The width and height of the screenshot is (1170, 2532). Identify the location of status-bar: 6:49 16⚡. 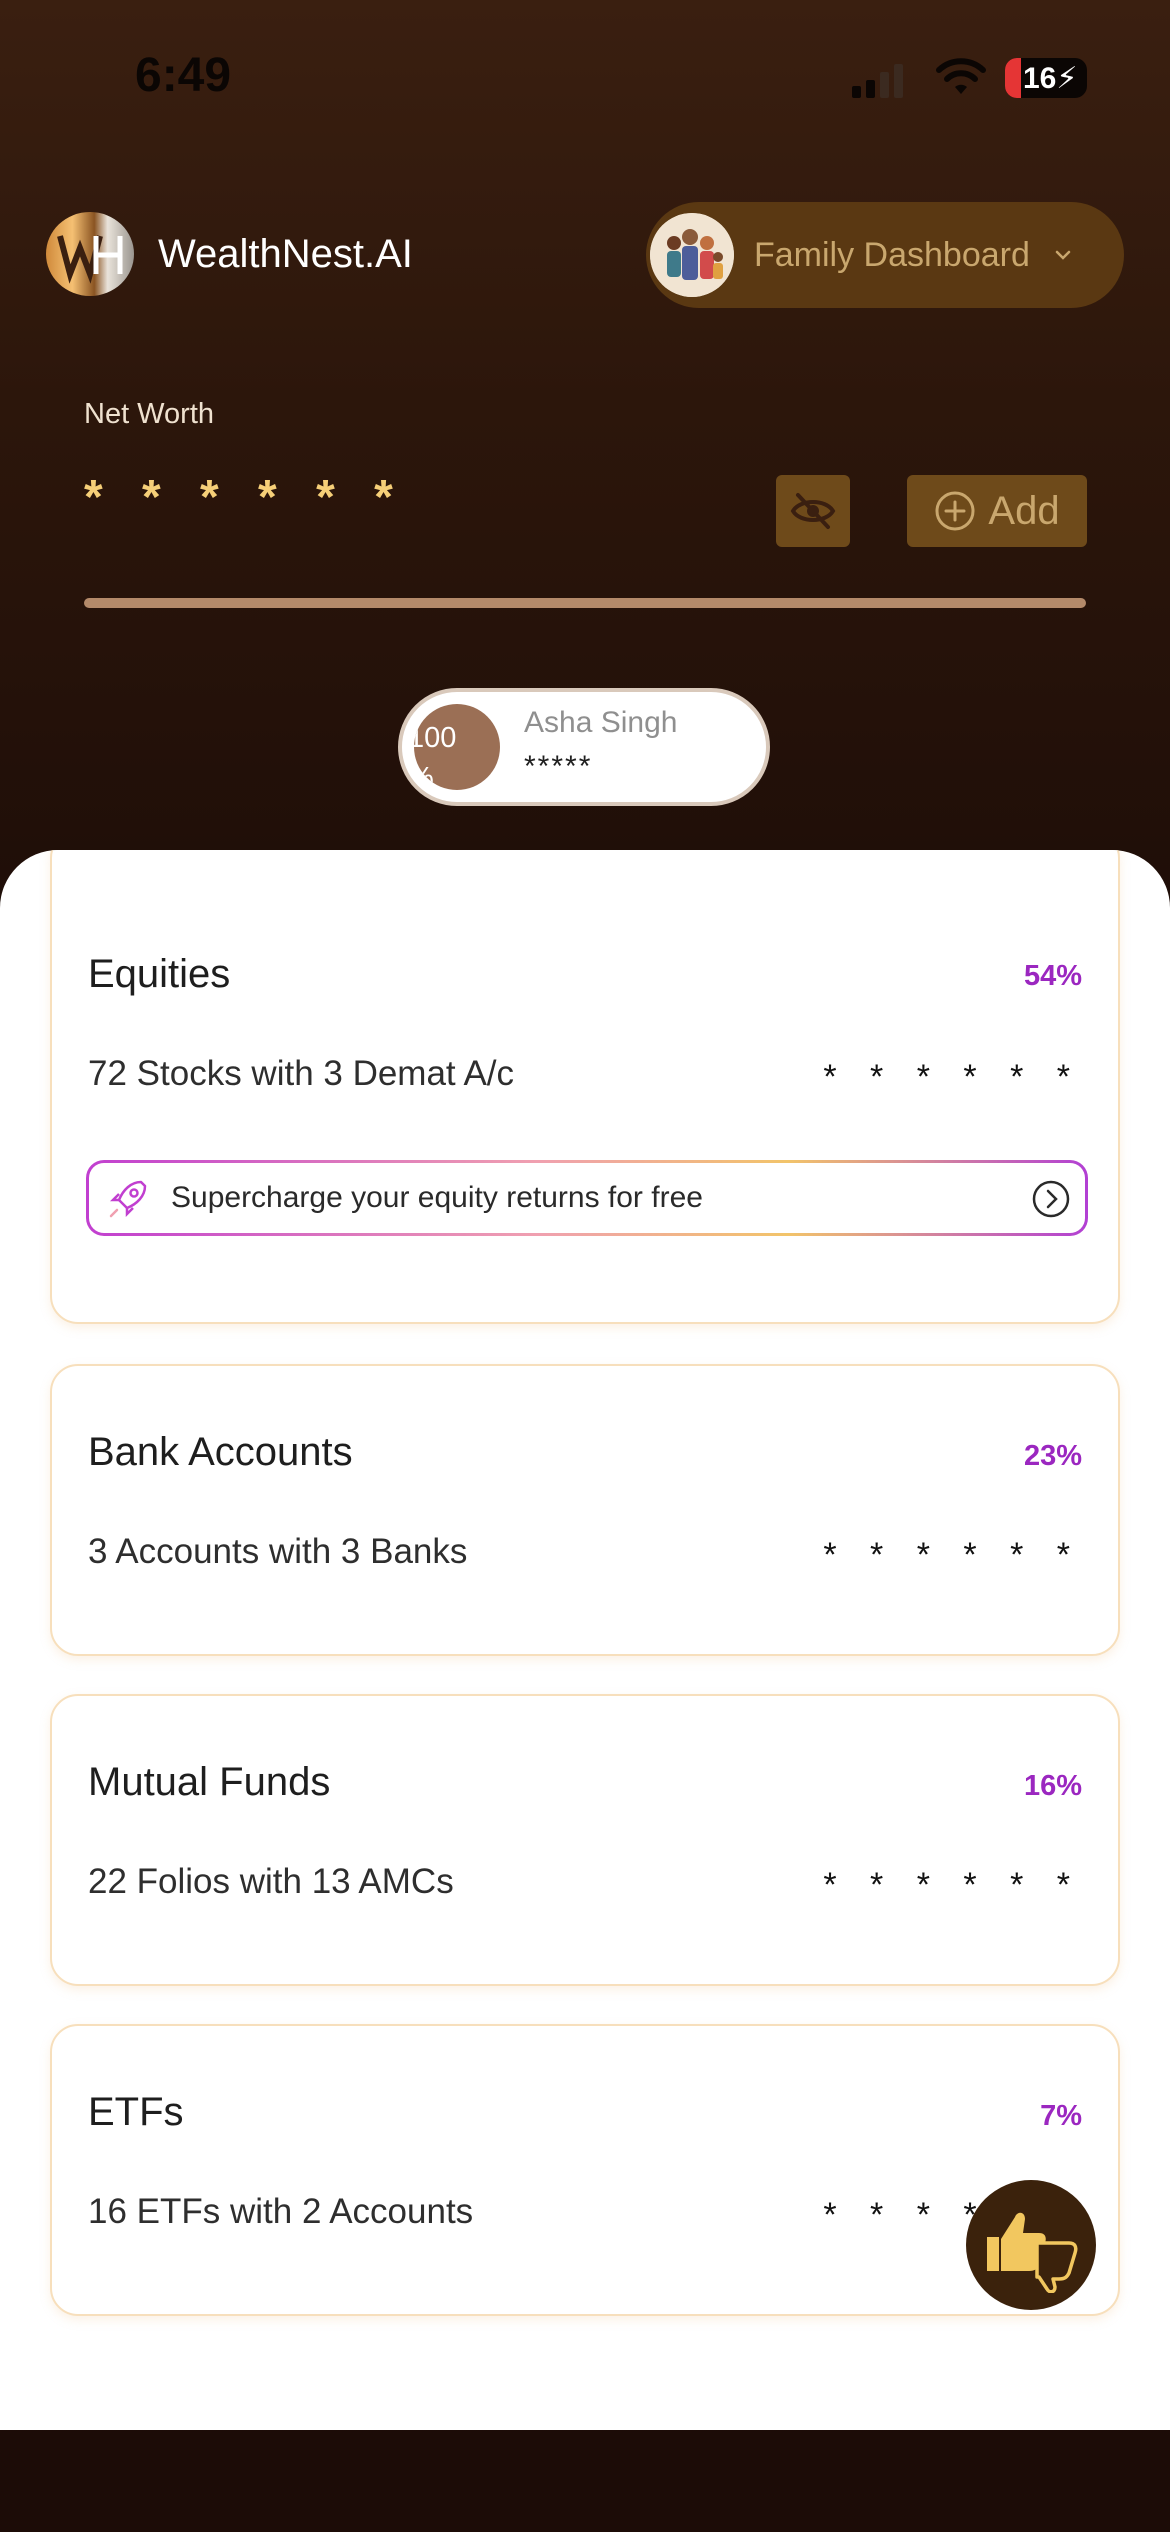
(585, 75).